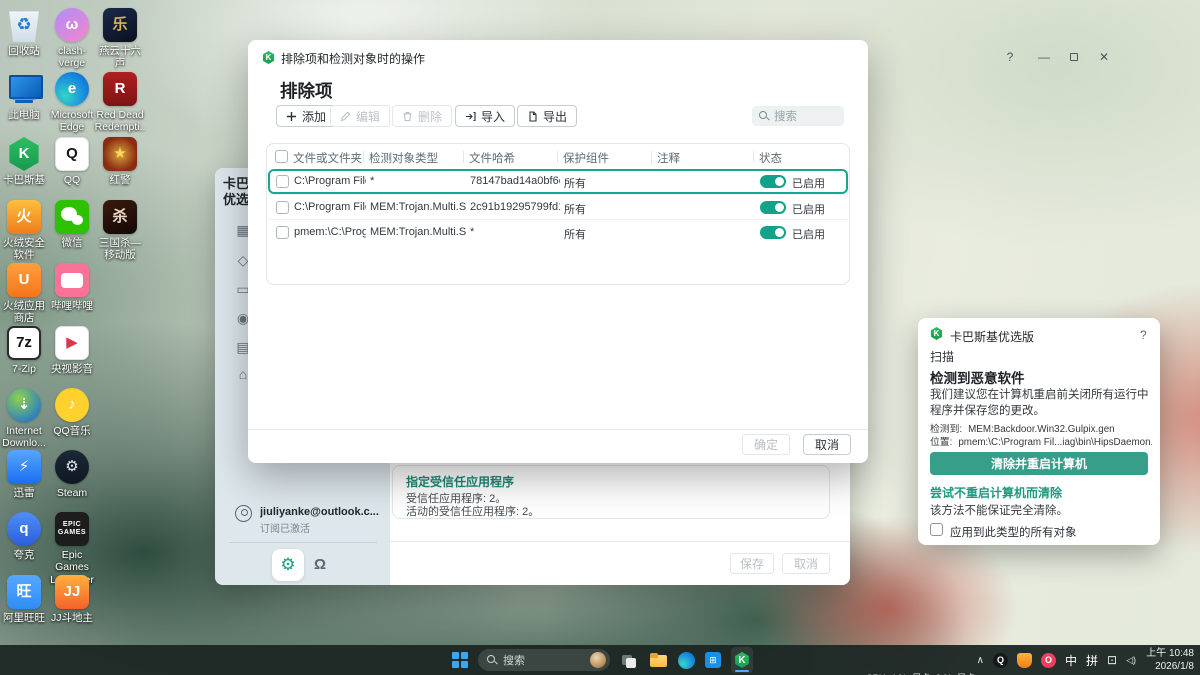 This screenshot has height=675, width=1200. What do you see at coordinates (281, 156) in the screenshot?
I see `select-all-checkbox` at bounding box center [281, 156].